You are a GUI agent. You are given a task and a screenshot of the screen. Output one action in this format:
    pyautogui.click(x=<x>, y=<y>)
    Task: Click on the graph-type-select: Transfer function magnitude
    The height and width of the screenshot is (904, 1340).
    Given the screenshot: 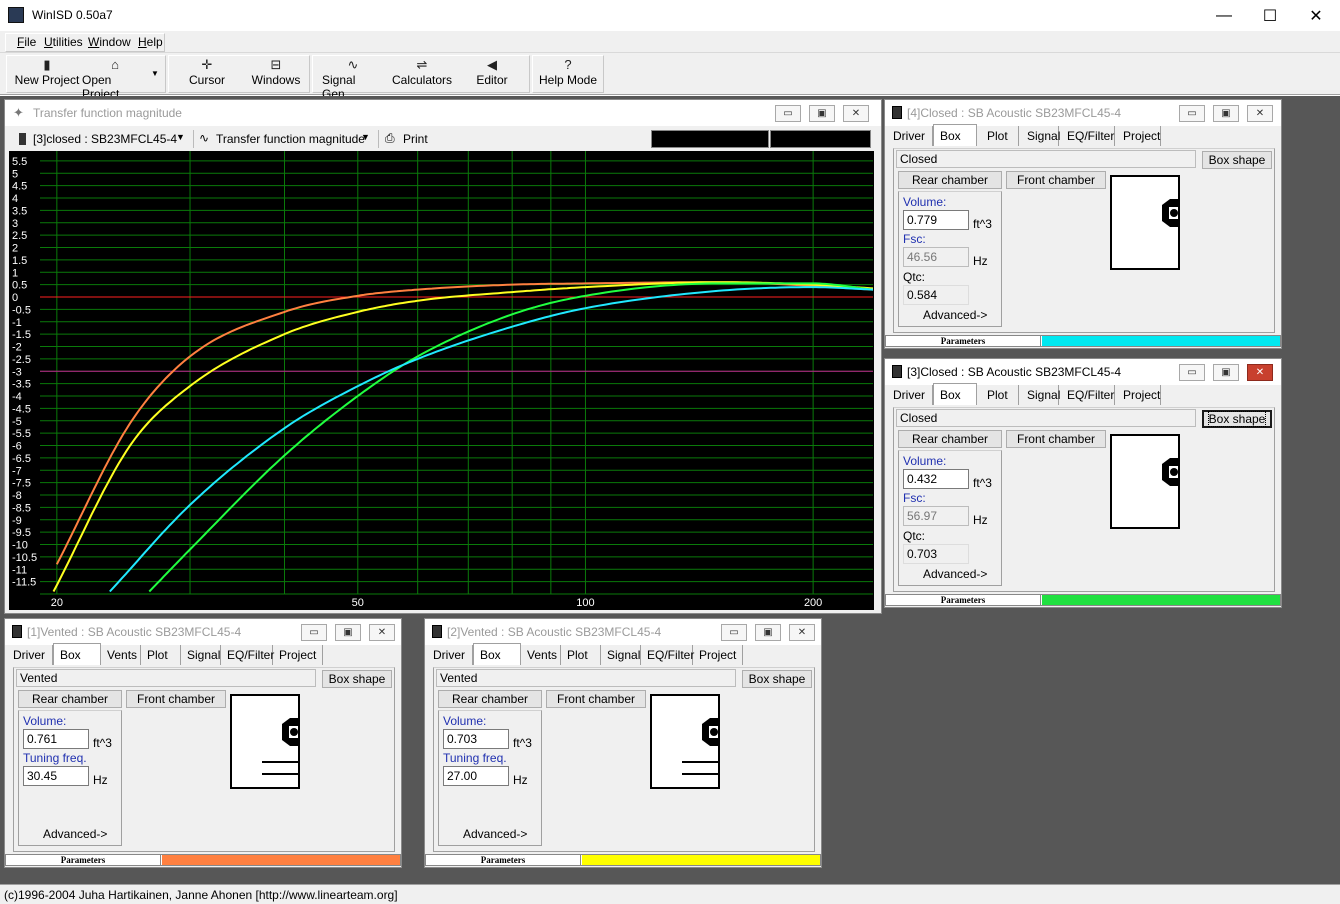 What is the action you would take?
    pyautogui.click(x=290, y=139)
    